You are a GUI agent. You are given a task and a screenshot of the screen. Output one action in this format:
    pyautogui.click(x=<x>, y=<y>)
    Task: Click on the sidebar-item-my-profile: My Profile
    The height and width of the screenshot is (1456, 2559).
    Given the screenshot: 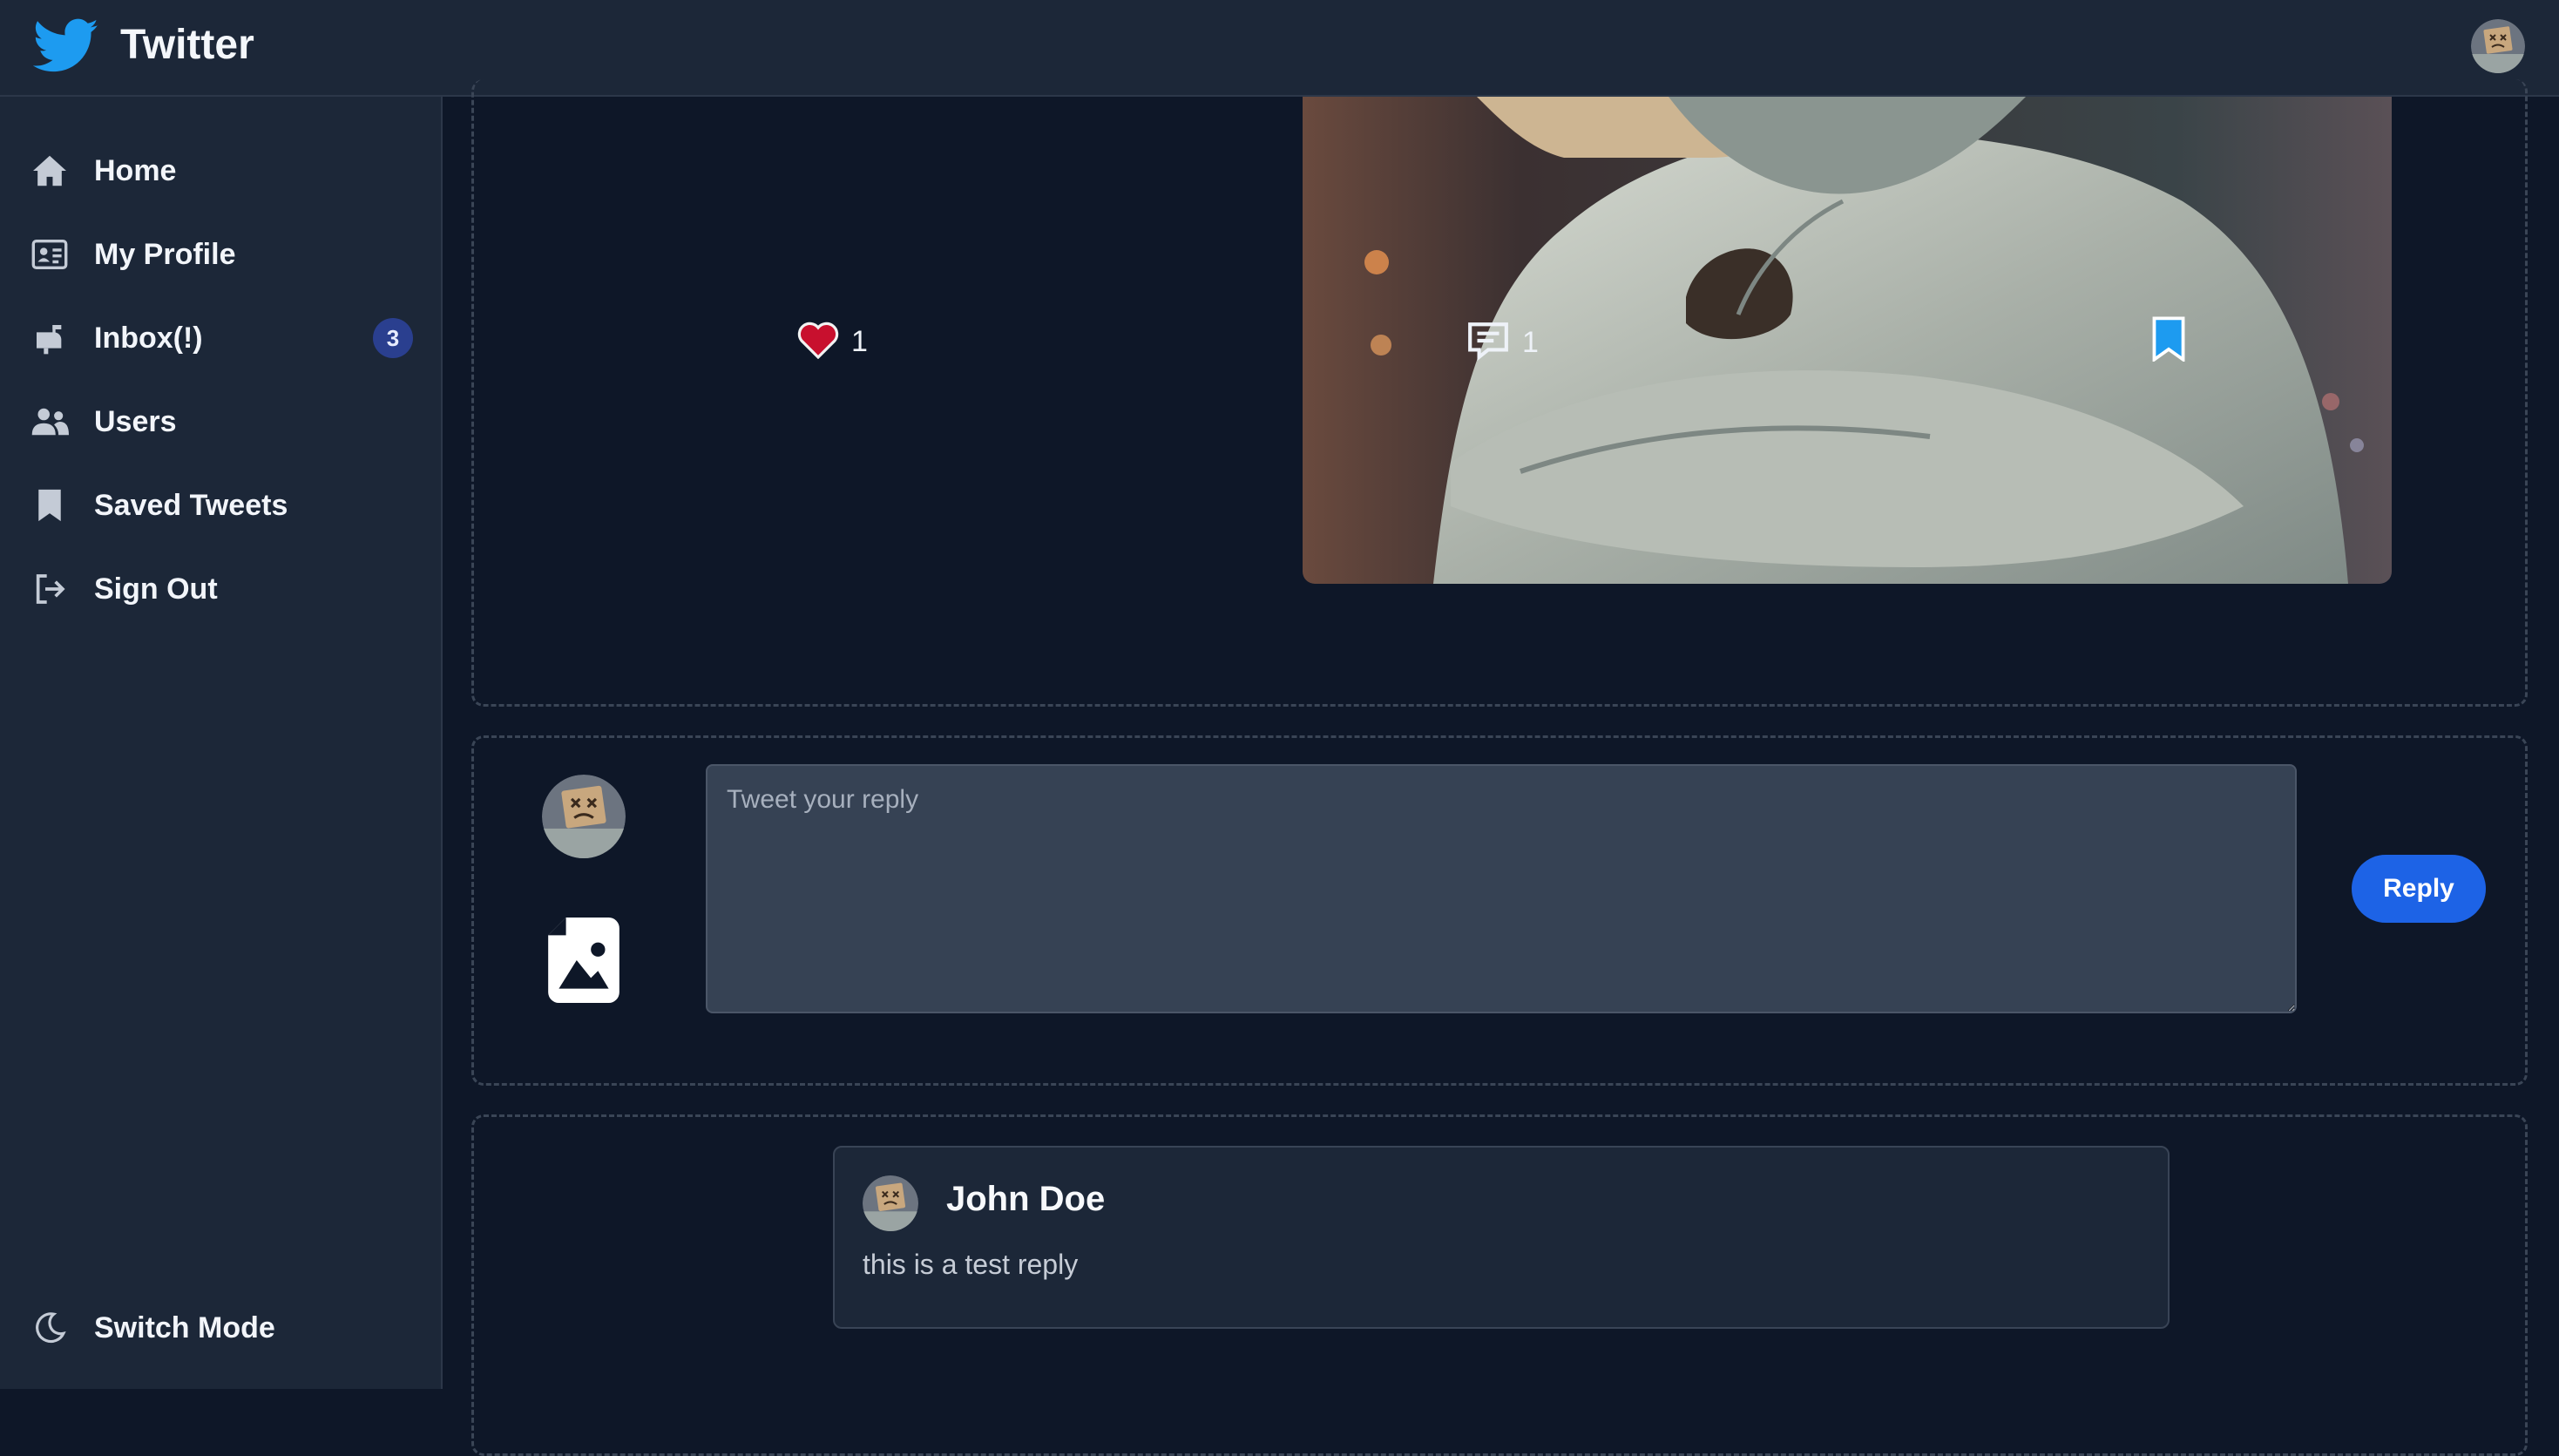 What is the action you would take?
    pyautogui.click(x=221, y=254)
    